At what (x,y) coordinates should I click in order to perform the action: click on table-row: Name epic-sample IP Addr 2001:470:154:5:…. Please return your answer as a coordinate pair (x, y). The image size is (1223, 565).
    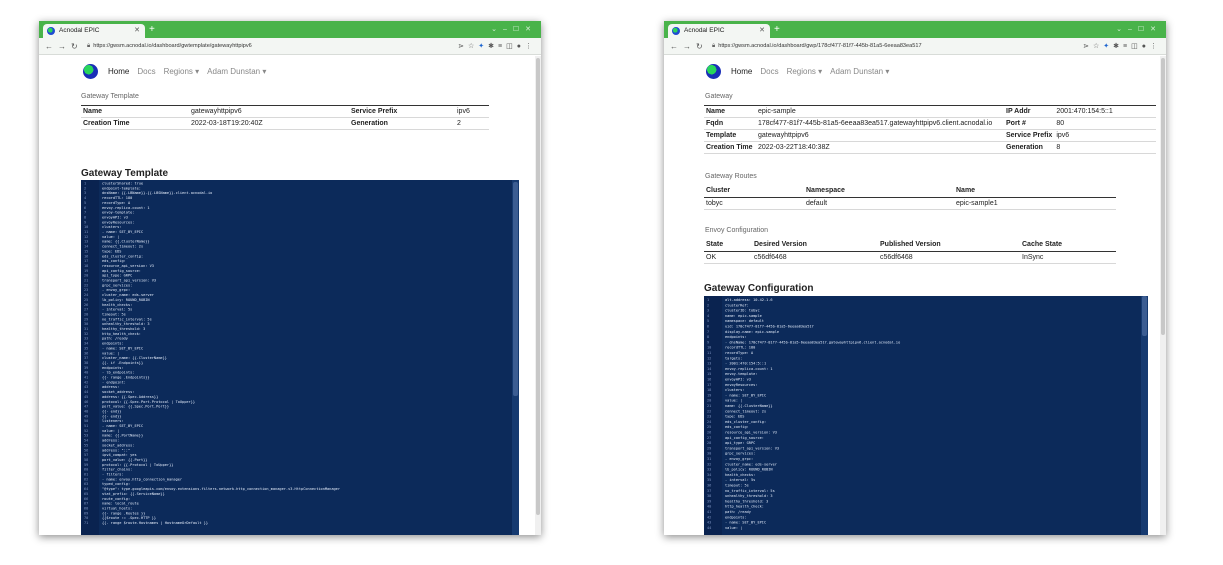
    Looking at the image, I should click on (930, 111).